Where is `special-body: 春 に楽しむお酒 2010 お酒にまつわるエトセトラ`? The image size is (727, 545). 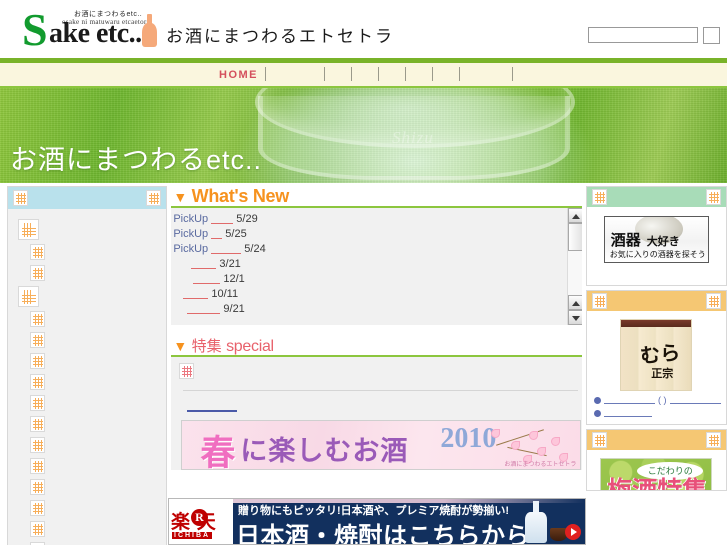 special-body: 春 に楽しむお酒 2010 お酒にまつわるエトセトラ is located at coordinates (376, 413).